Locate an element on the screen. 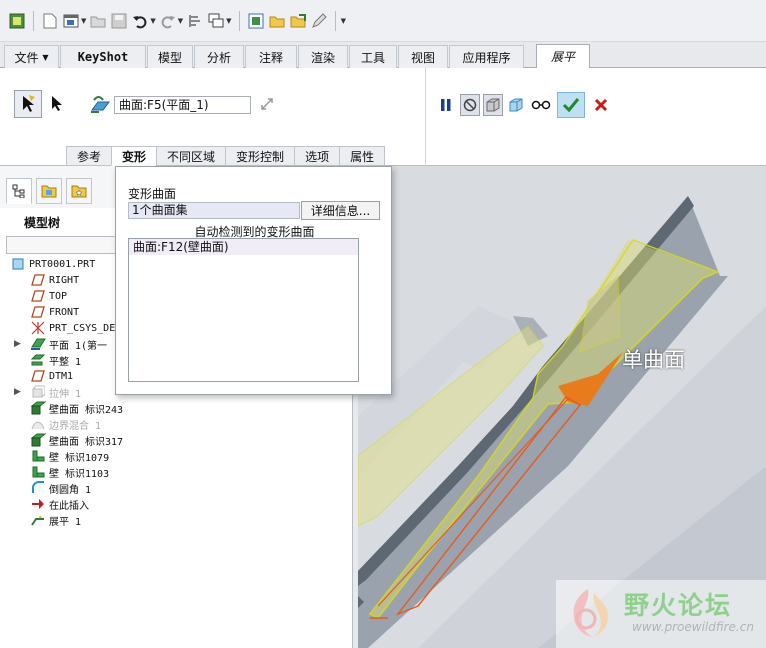 This screenshot has width=766, height=648. tab-applications: 应用程序 is located at coordinates (486, 56).